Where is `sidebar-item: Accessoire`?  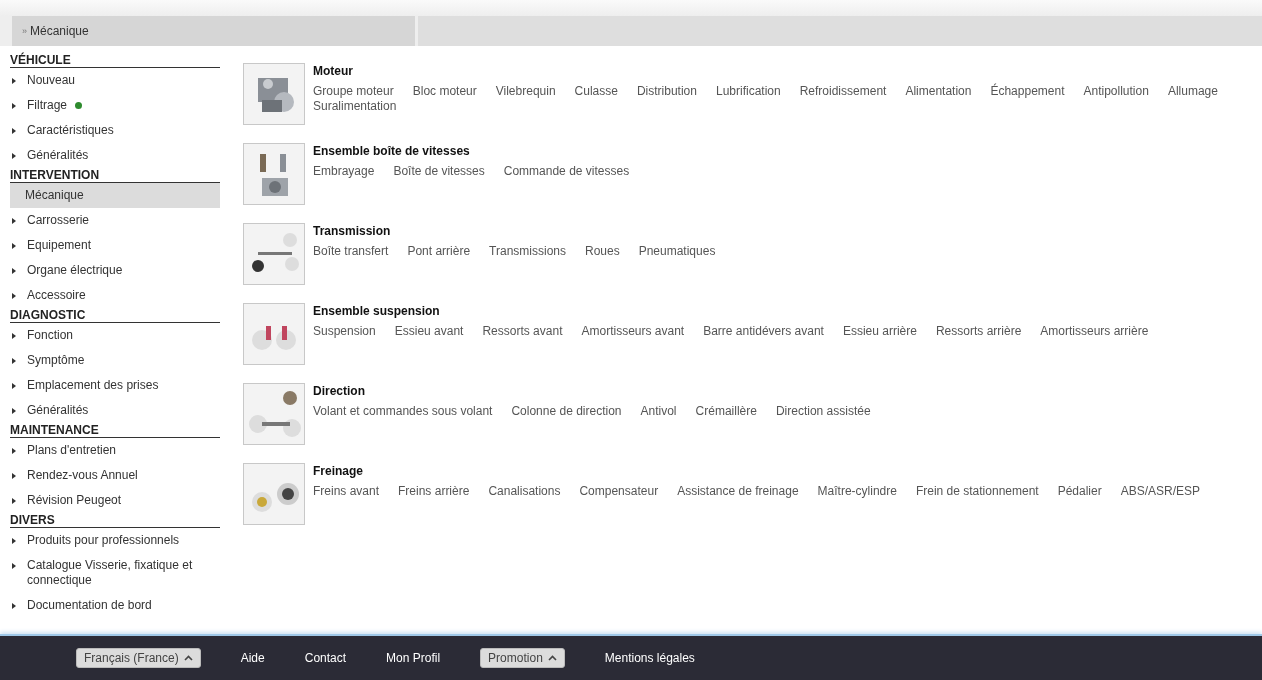
sidebar-item: Accessoire is located at coordinates (115, 295).